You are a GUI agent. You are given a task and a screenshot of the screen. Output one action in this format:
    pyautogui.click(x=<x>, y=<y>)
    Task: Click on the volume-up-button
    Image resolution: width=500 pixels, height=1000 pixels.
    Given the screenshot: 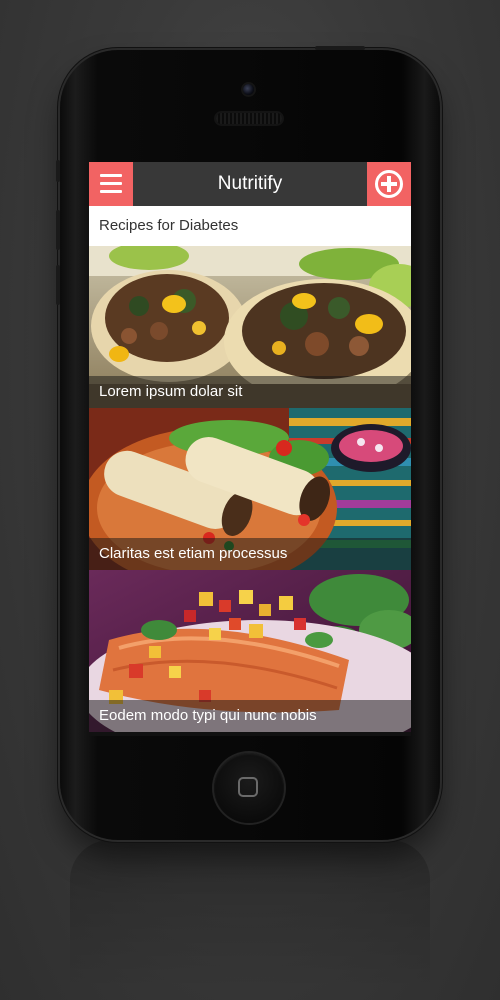 What is the action you would take?
    pyautogui.click(x=58, y=230)
    